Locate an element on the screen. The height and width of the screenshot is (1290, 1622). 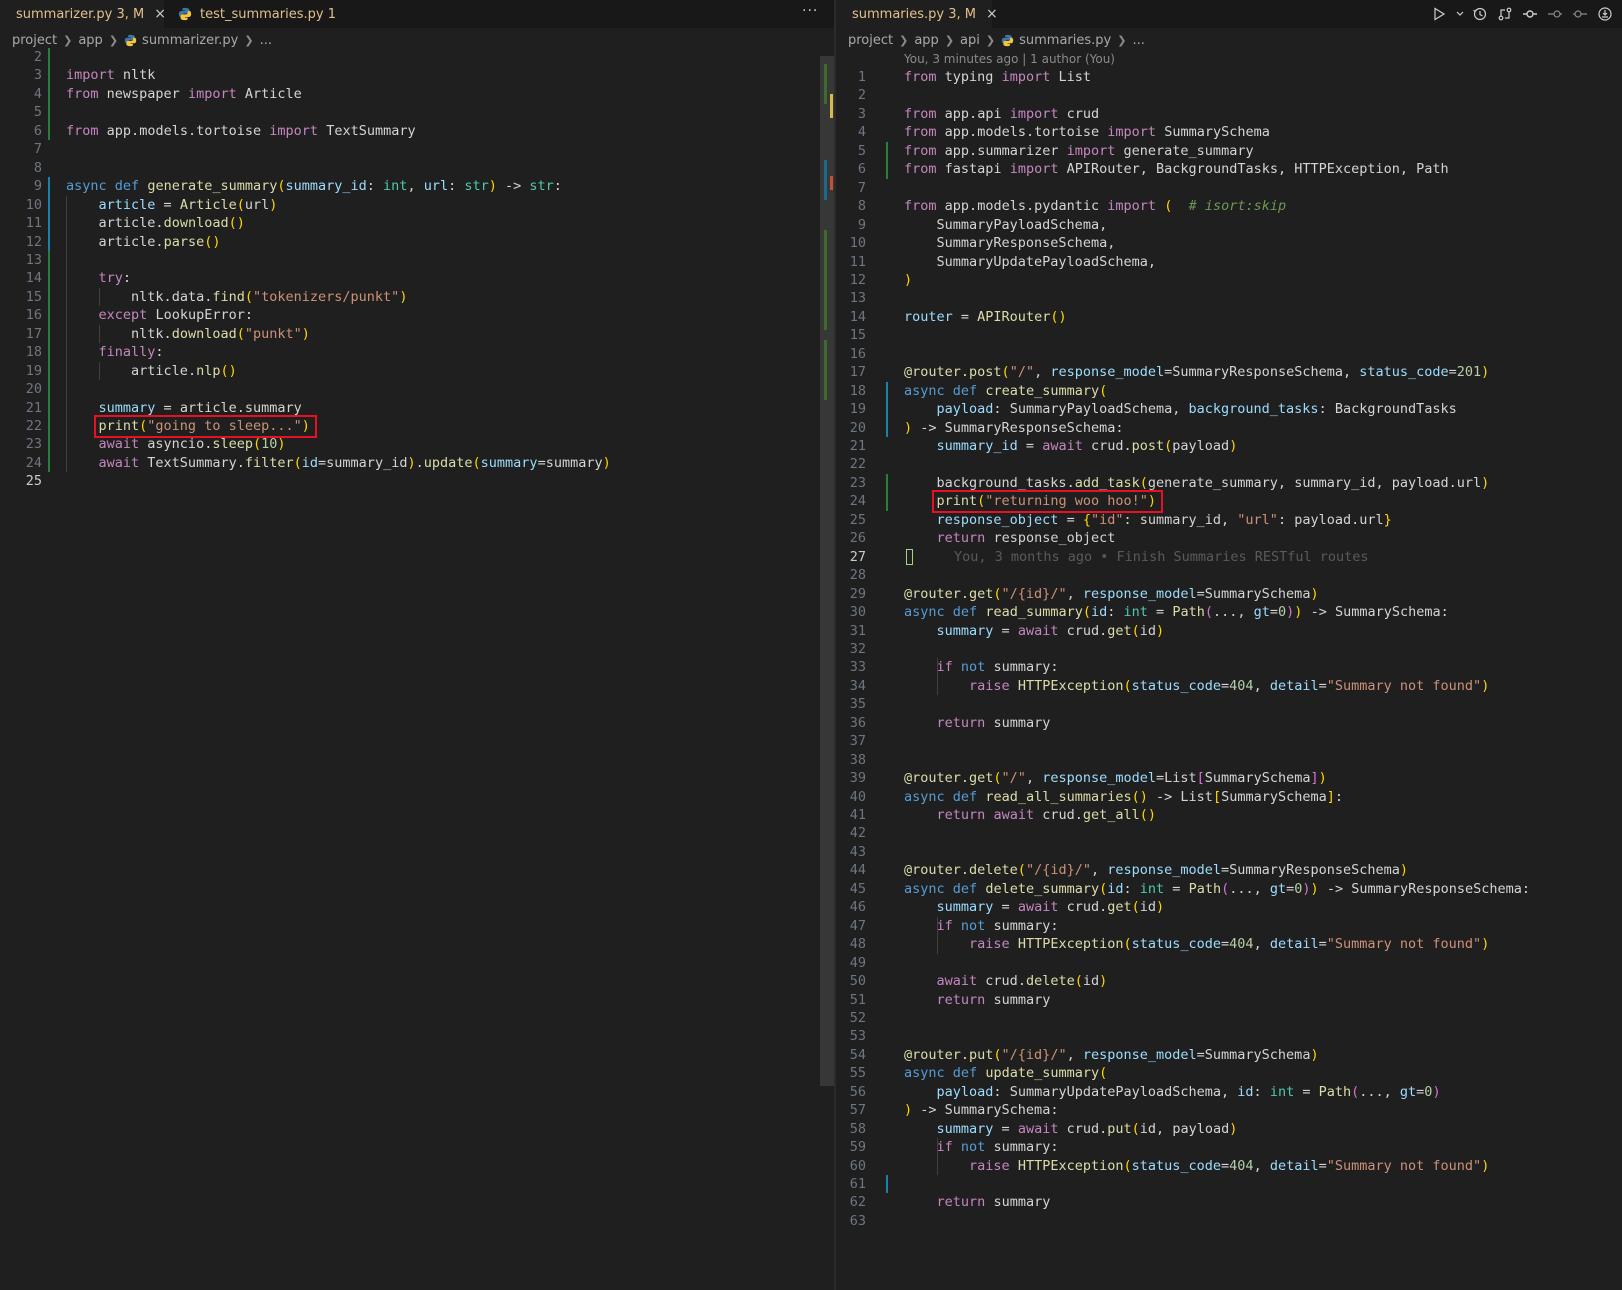
code-line: 7 is located at coordinates (1229, 188).